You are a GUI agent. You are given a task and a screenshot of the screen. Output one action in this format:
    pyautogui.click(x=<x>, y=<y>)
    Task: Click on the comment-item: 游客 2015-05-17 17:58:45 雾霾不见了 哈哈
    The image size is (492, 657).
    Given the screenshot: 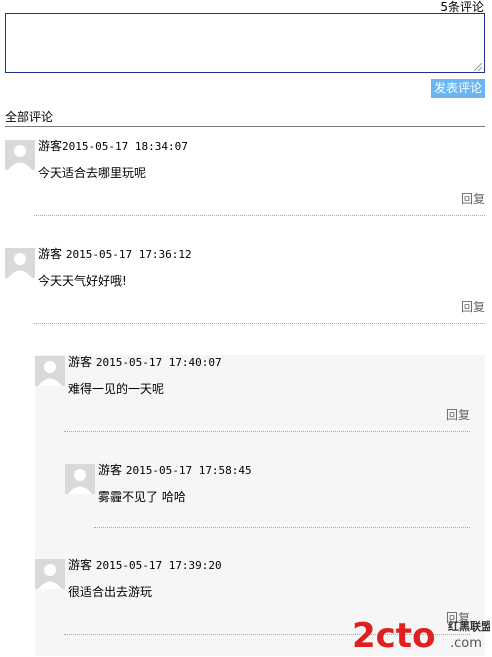 What is the action you would take?
    pyautogui.click(x=267, y=499)
    